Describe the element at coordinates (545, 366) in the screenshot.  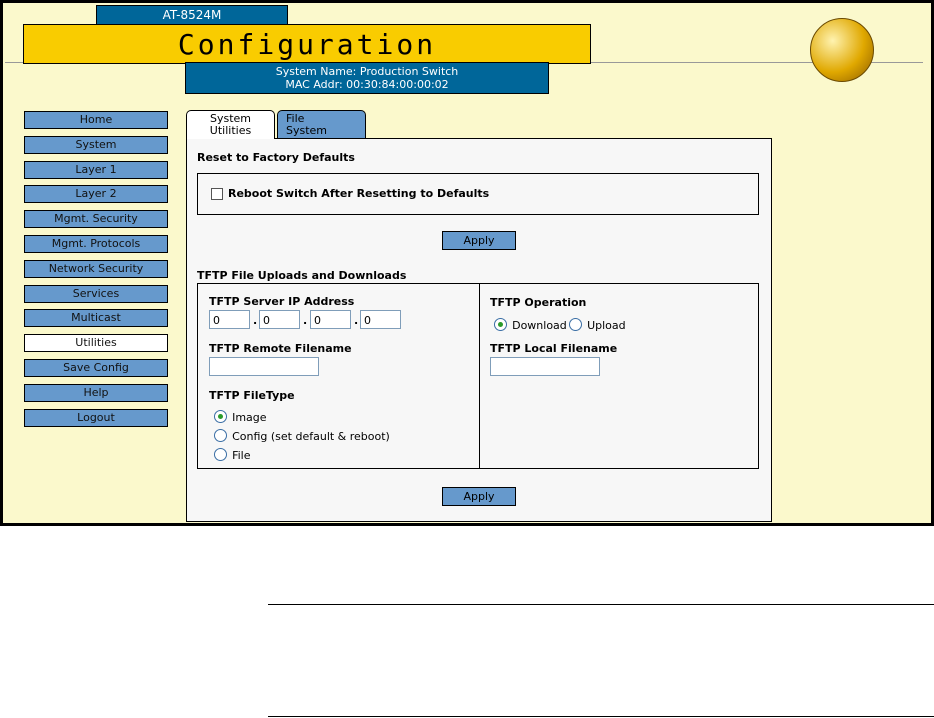
I see `local-filename-input` at that location.